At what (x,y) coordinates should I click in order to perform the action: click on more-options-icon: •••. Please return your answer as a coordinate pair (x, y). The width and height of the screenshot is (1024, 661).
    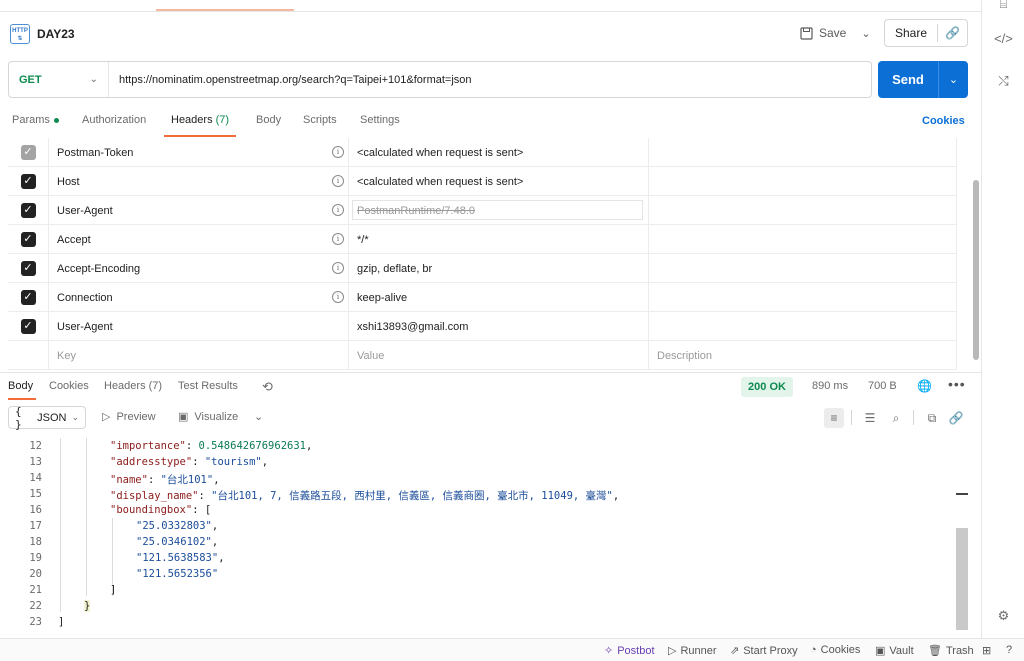
    Looking at the image, I should click on (957, 384).